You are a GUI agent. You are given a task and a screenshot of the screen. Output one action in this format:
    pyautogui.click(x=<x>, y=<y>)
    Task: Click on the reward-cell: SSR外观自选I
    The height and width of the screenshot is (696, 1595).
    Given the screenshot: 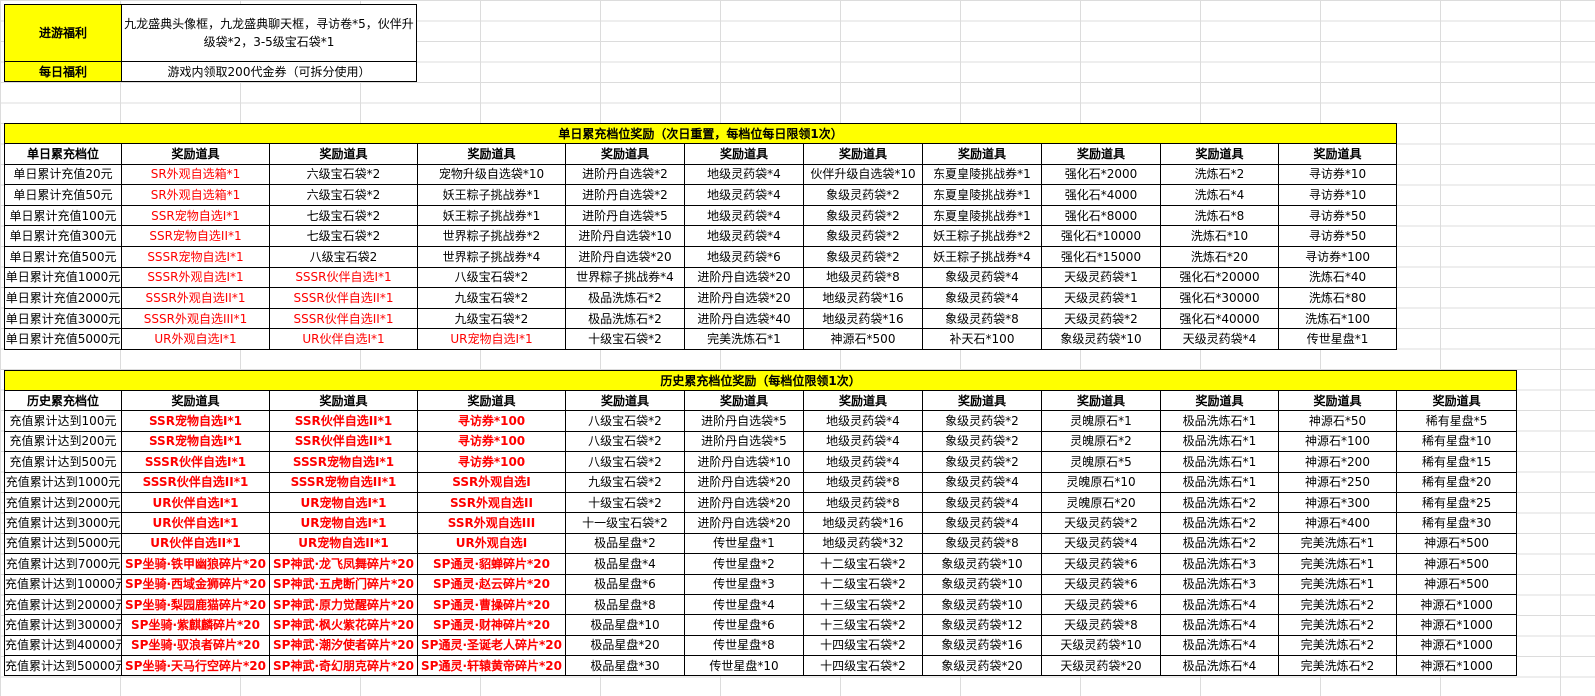 What is the action you would take?
    pyautogui.click(x=491, y=482)
    